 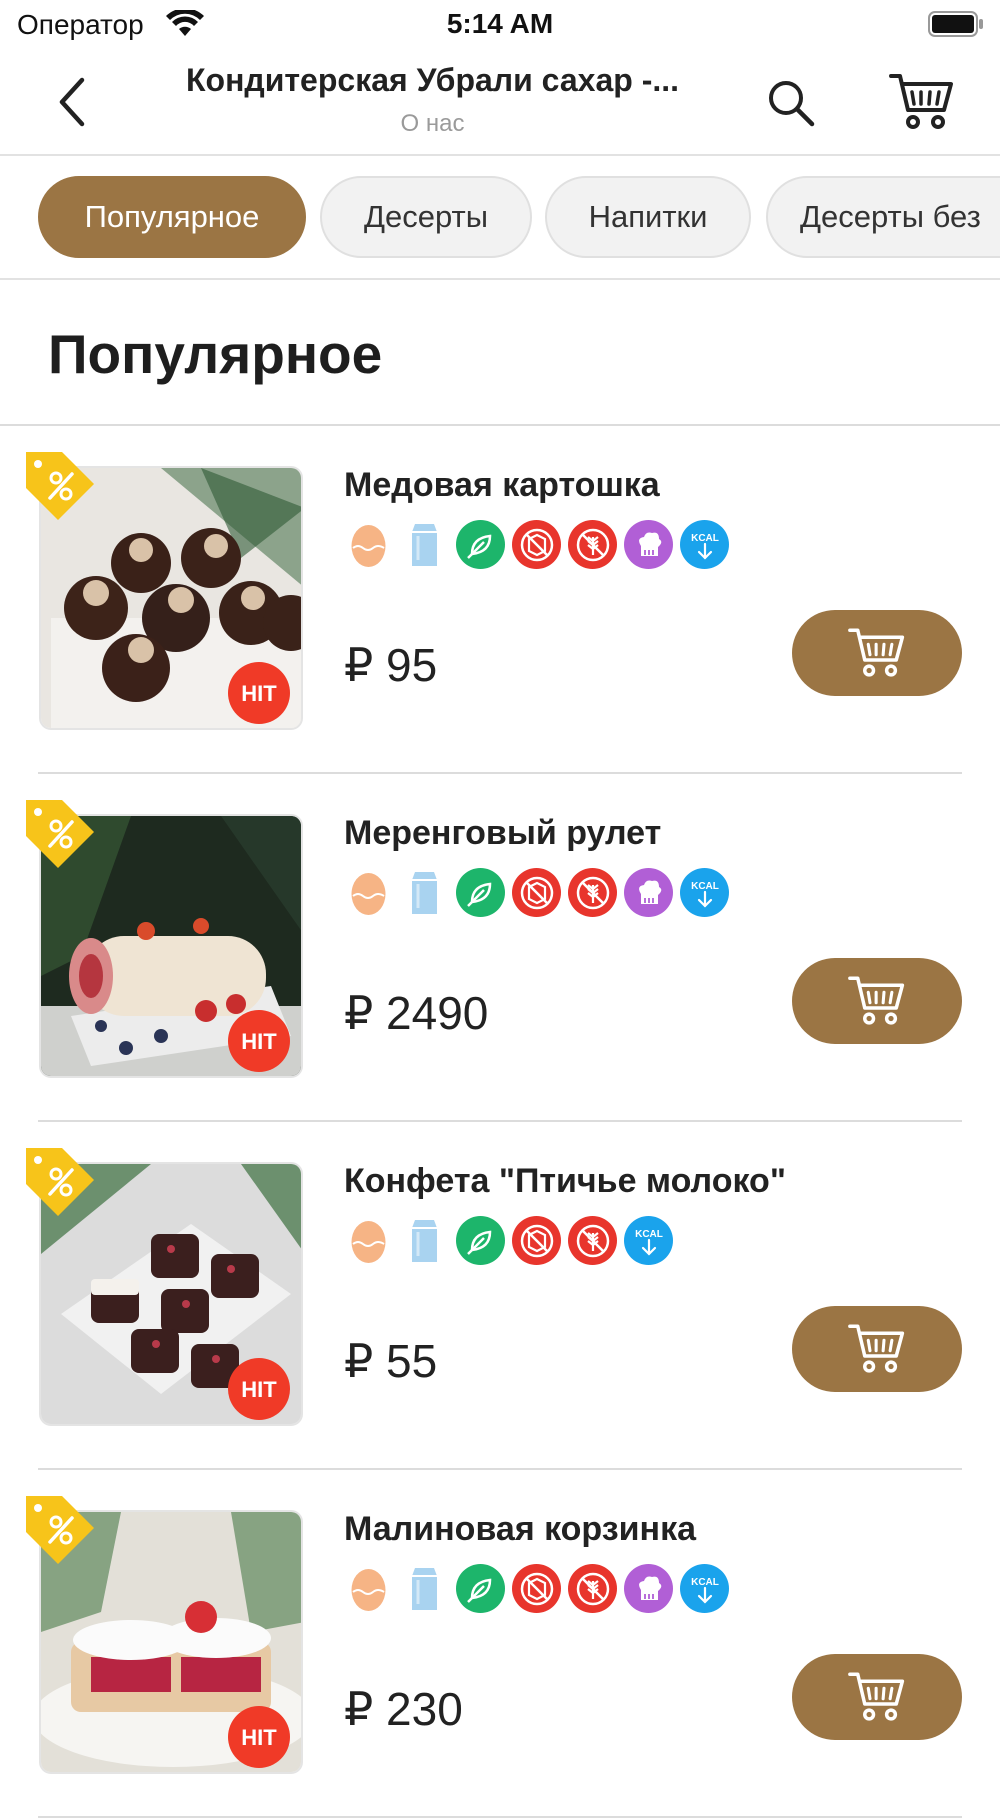 I want to click on tab-popular: Популярное, so click(x=172, y=217).